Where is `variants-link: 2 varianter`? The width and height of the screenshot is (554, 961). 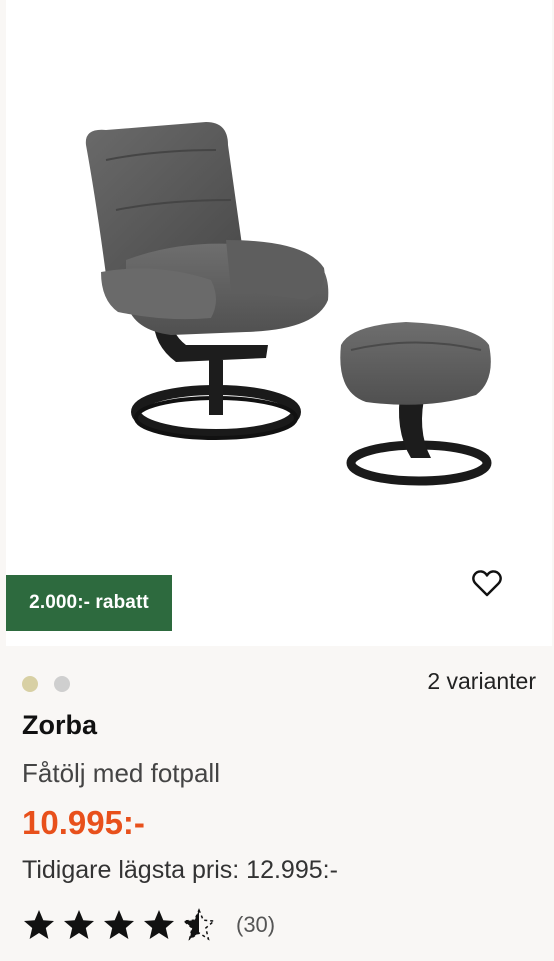 variants-link: 2 varianter is located at coordinates (481, 681).